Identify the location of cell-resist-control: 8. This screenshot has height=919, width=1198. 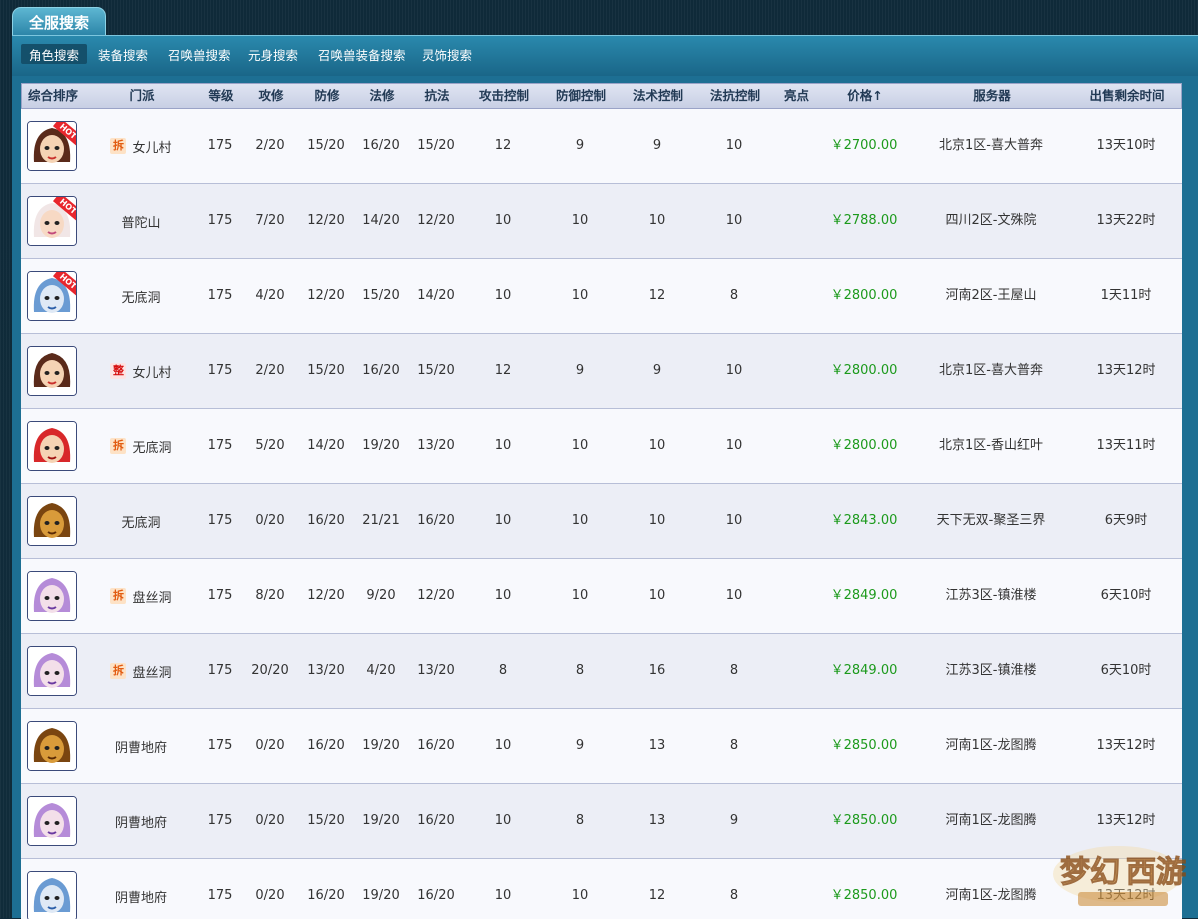
(734, 295).